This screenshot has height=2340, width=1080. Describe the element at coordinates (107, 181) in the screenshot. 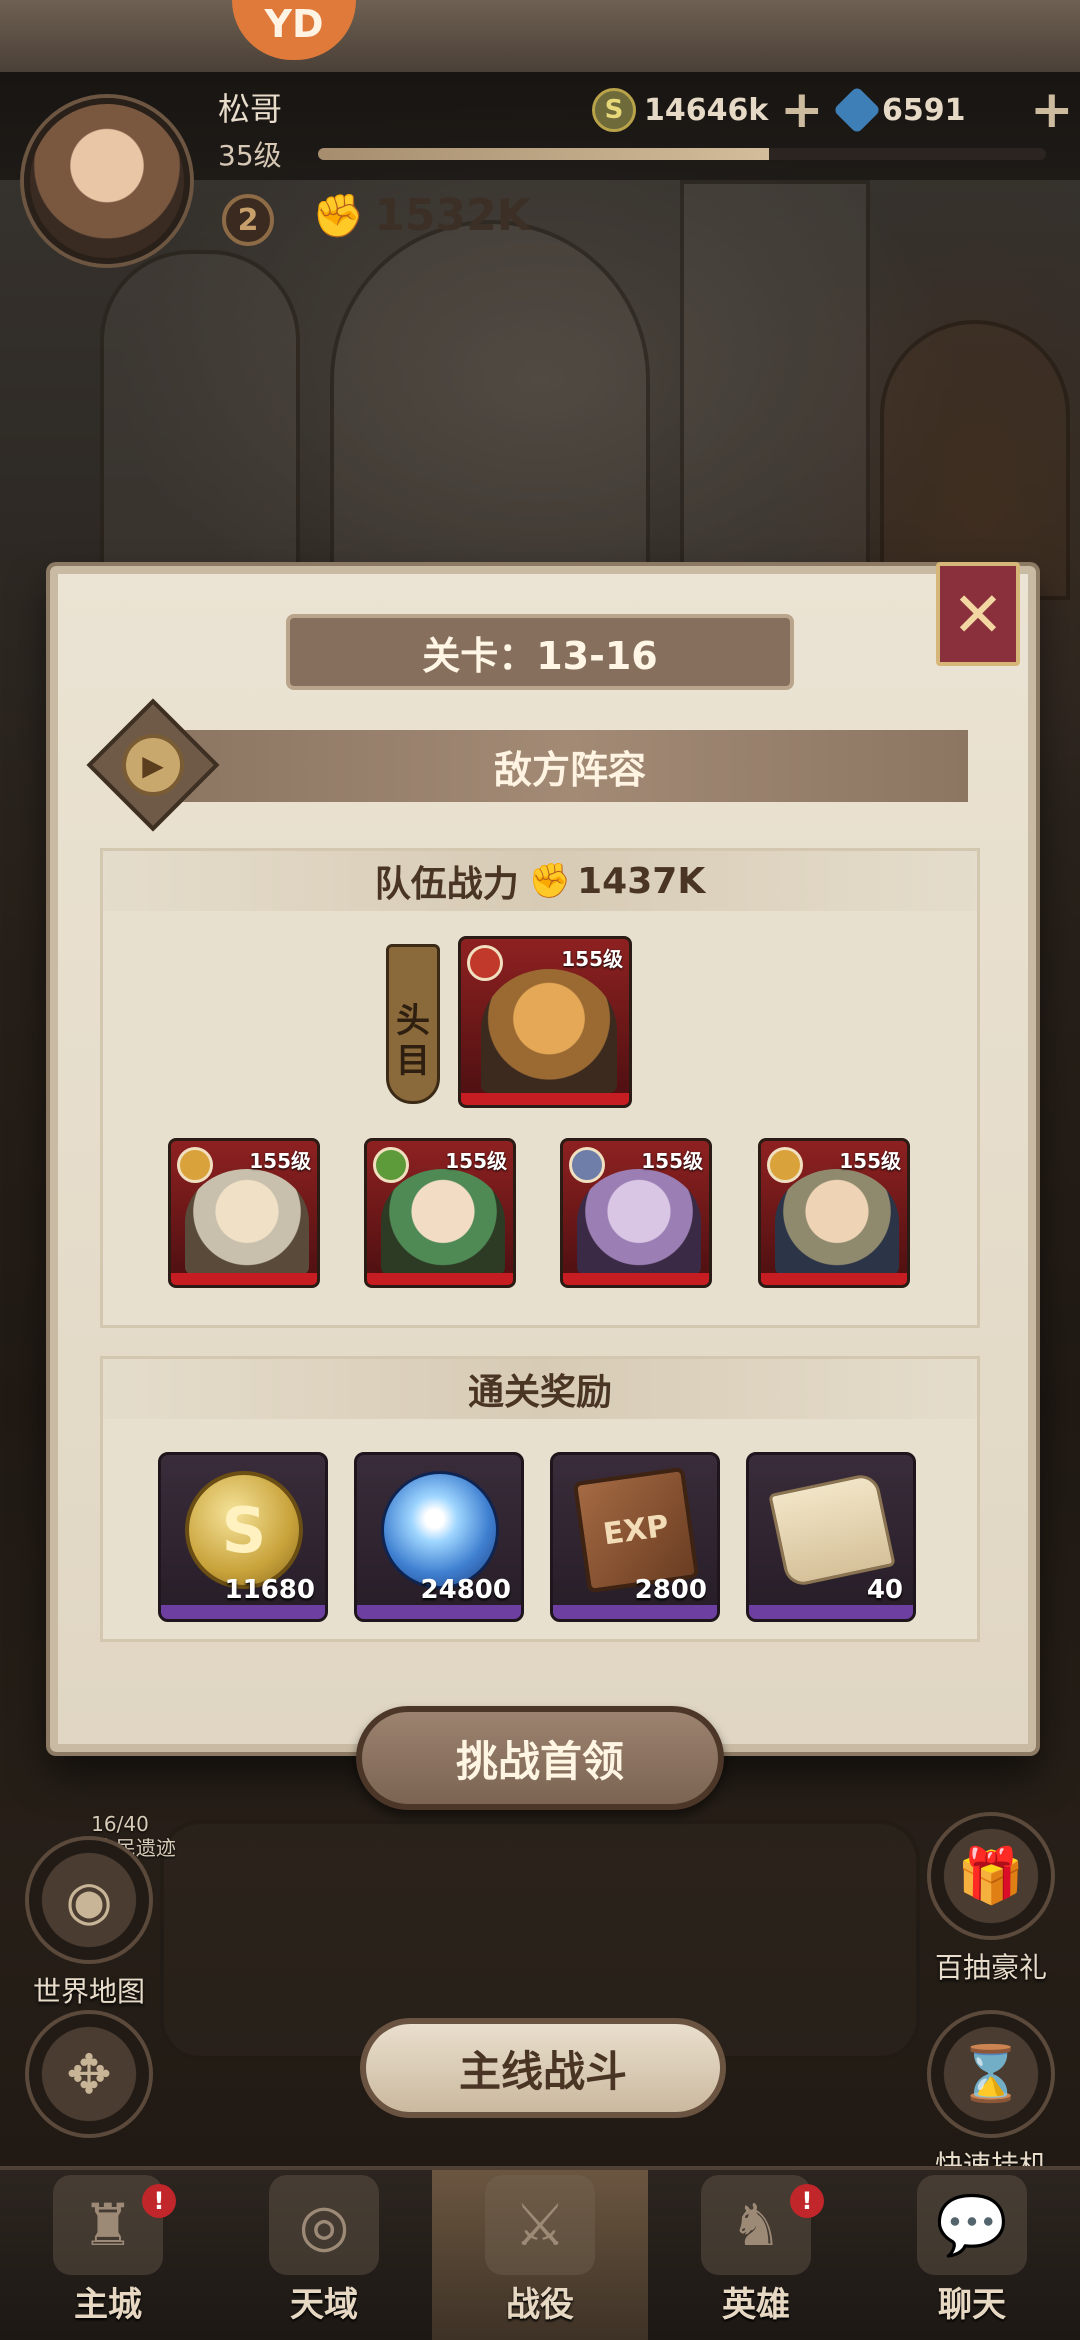

I see `player-avatar` at that location.